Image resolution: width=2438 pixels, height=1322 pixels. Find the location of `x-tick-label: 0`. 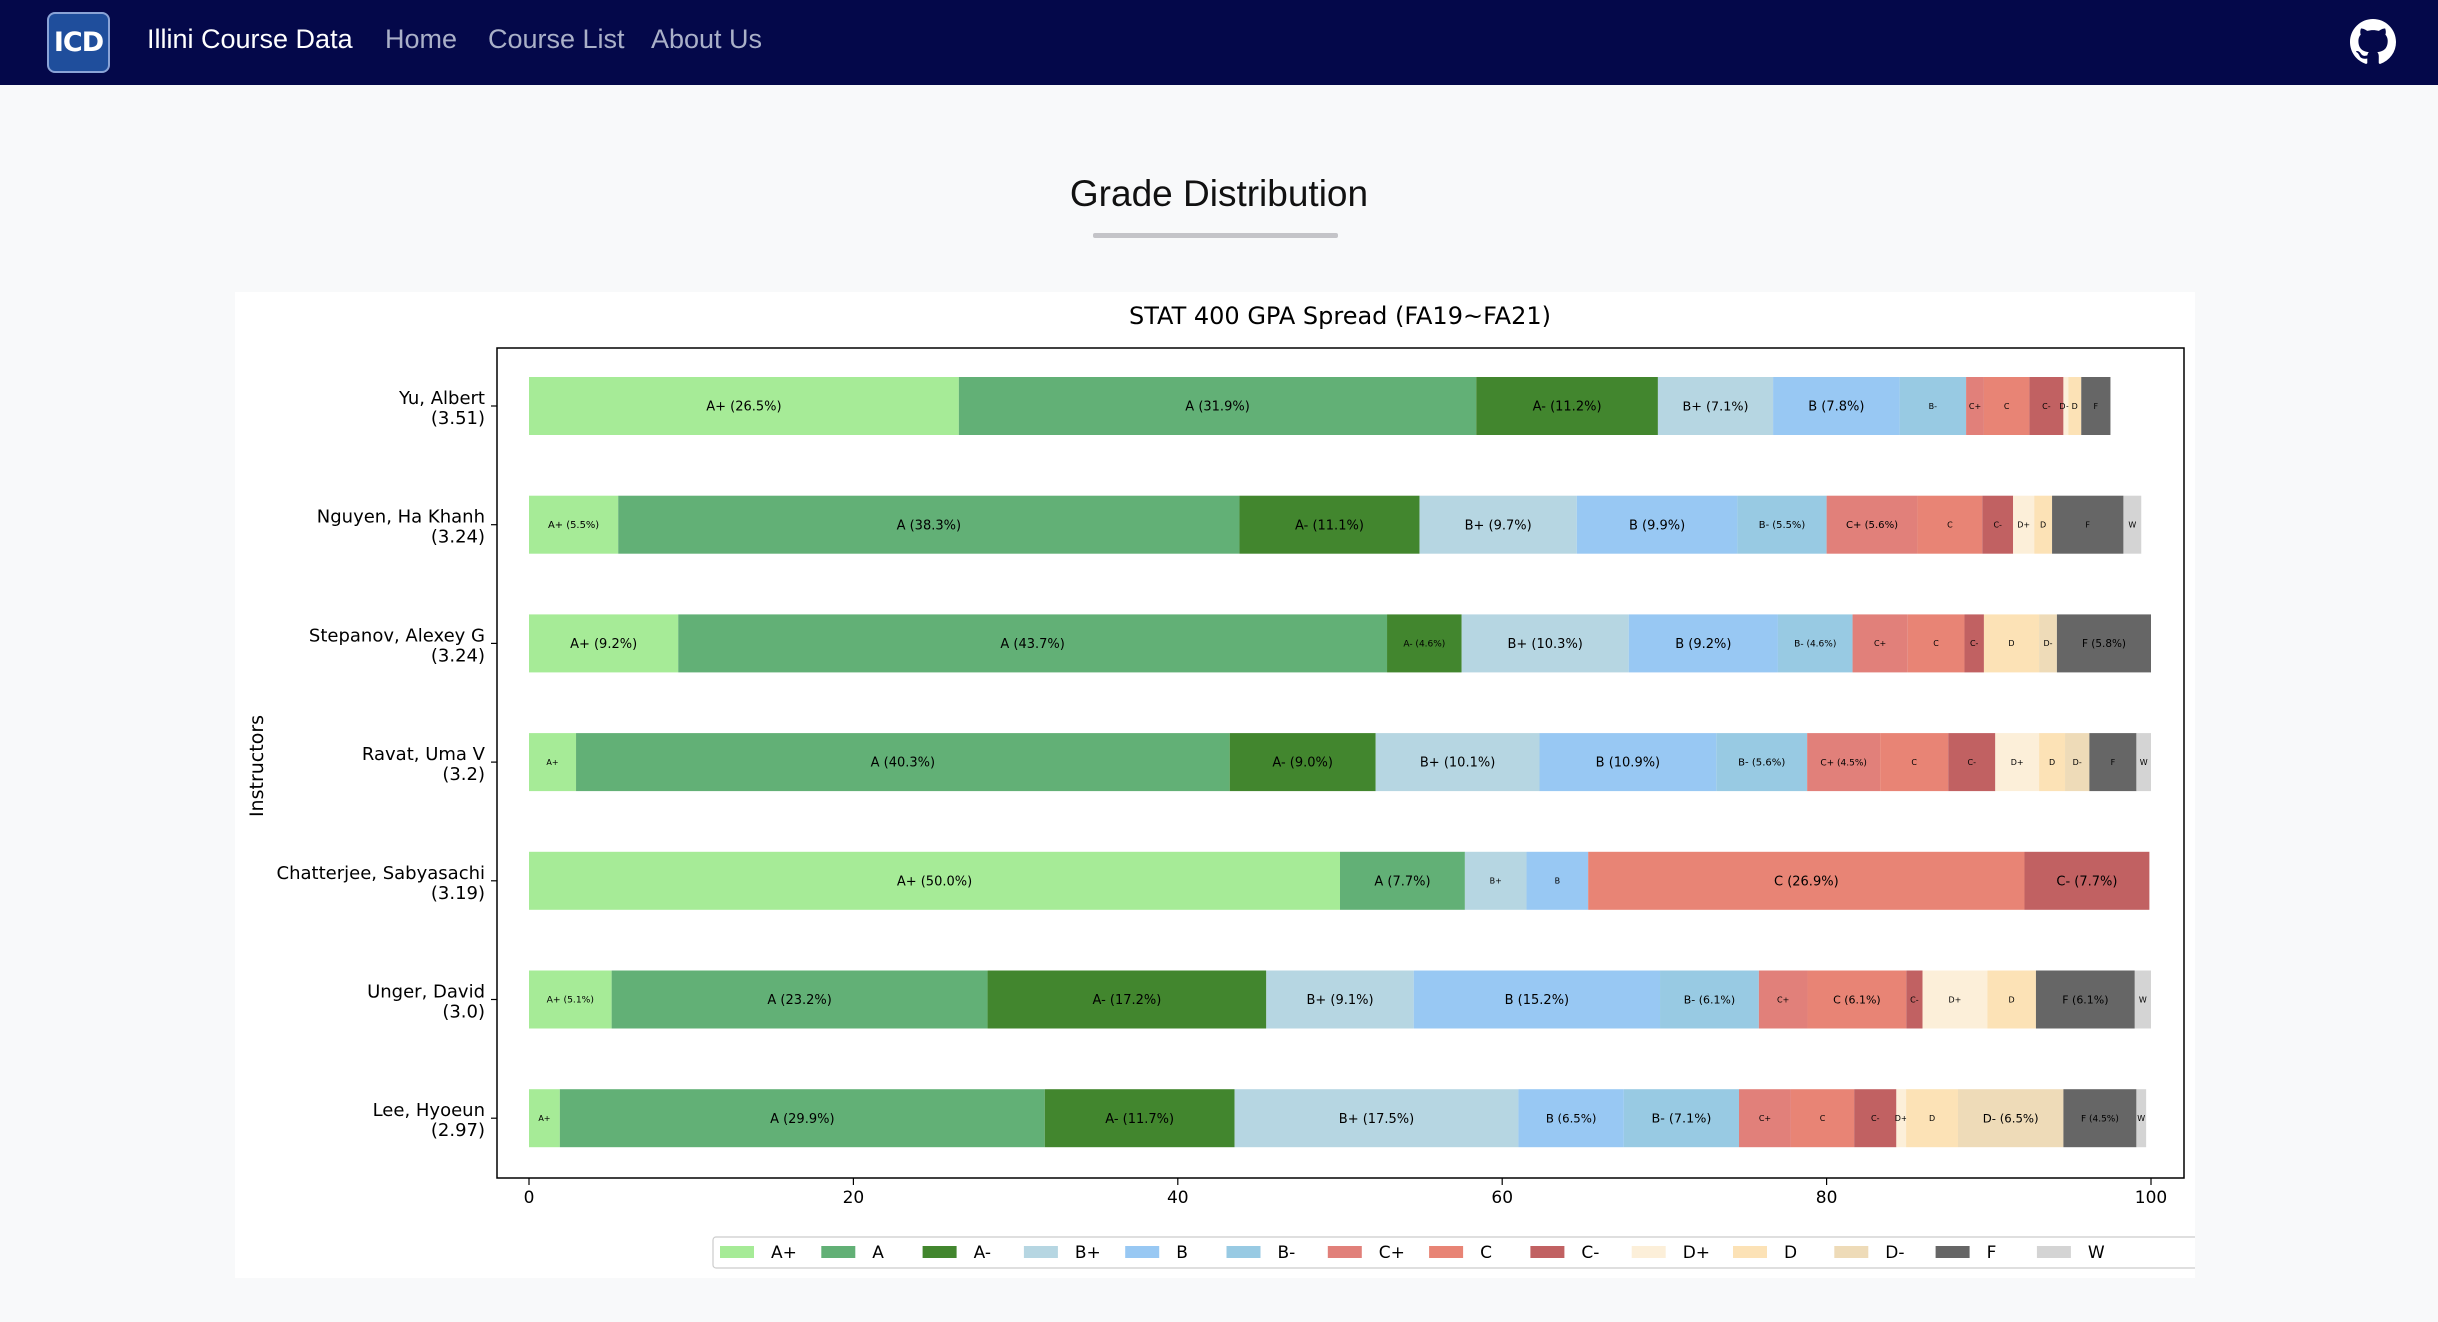

x-tick-label: 0 is located at coordinates (529, 1198).